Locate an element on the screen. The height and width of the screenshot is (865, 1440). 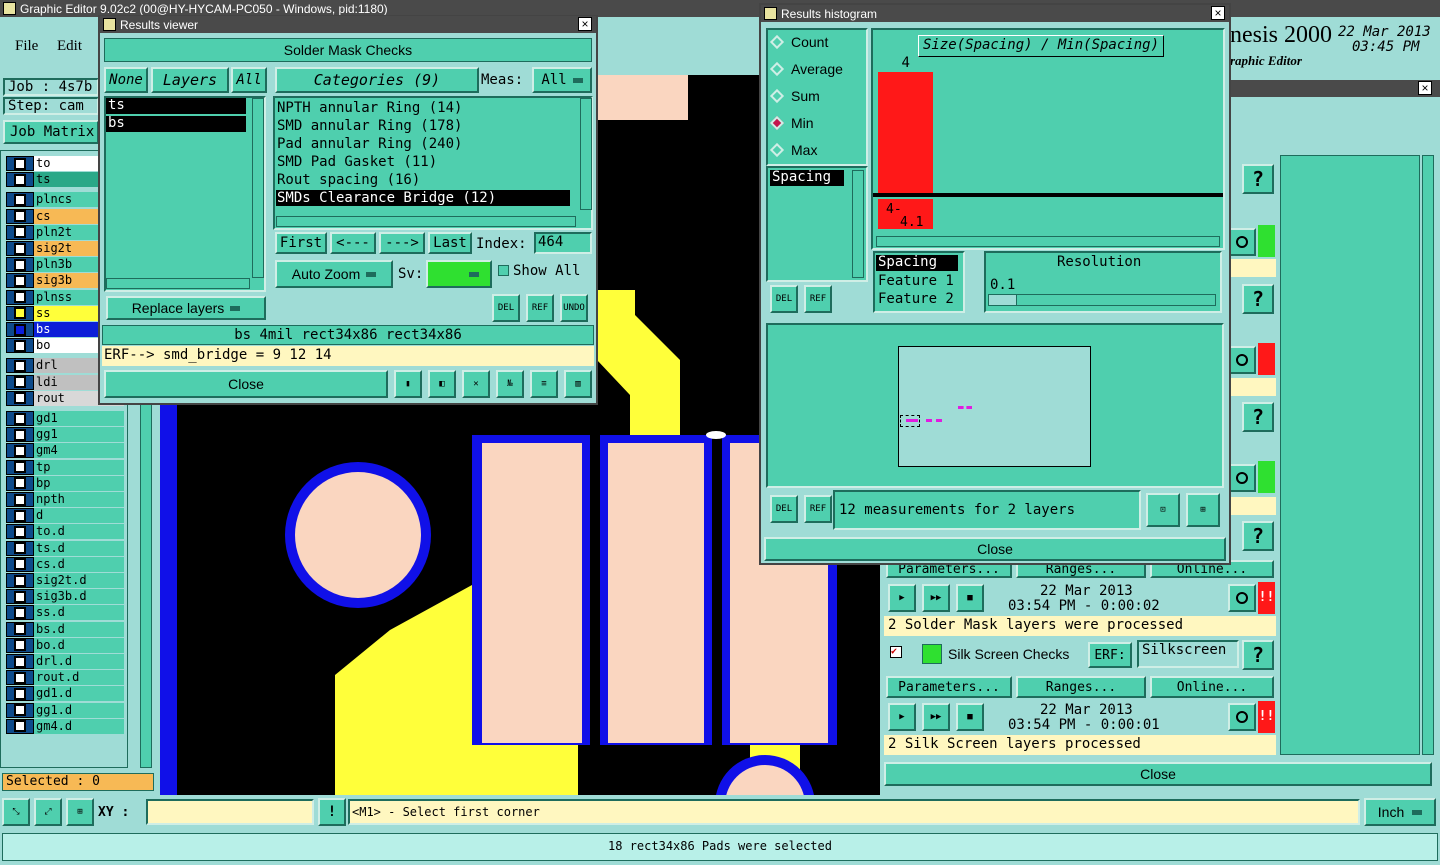
histogram-icon: ▥ is located at coordinates (578, 384).